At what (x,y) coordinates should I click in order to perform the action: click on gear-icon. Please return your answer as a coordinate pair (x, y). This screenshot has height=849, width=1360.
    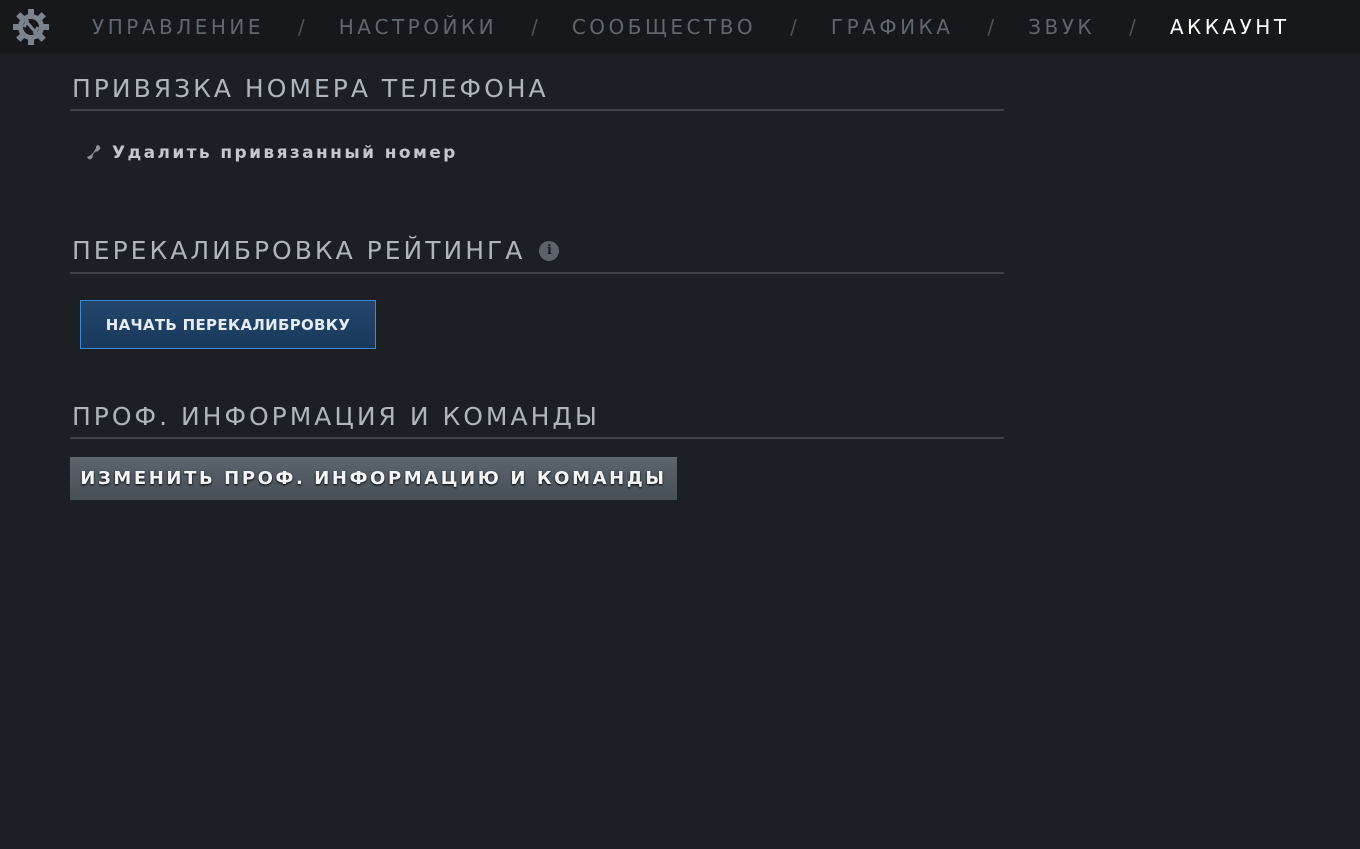
    Looking at the image, I should click on (31, 27).